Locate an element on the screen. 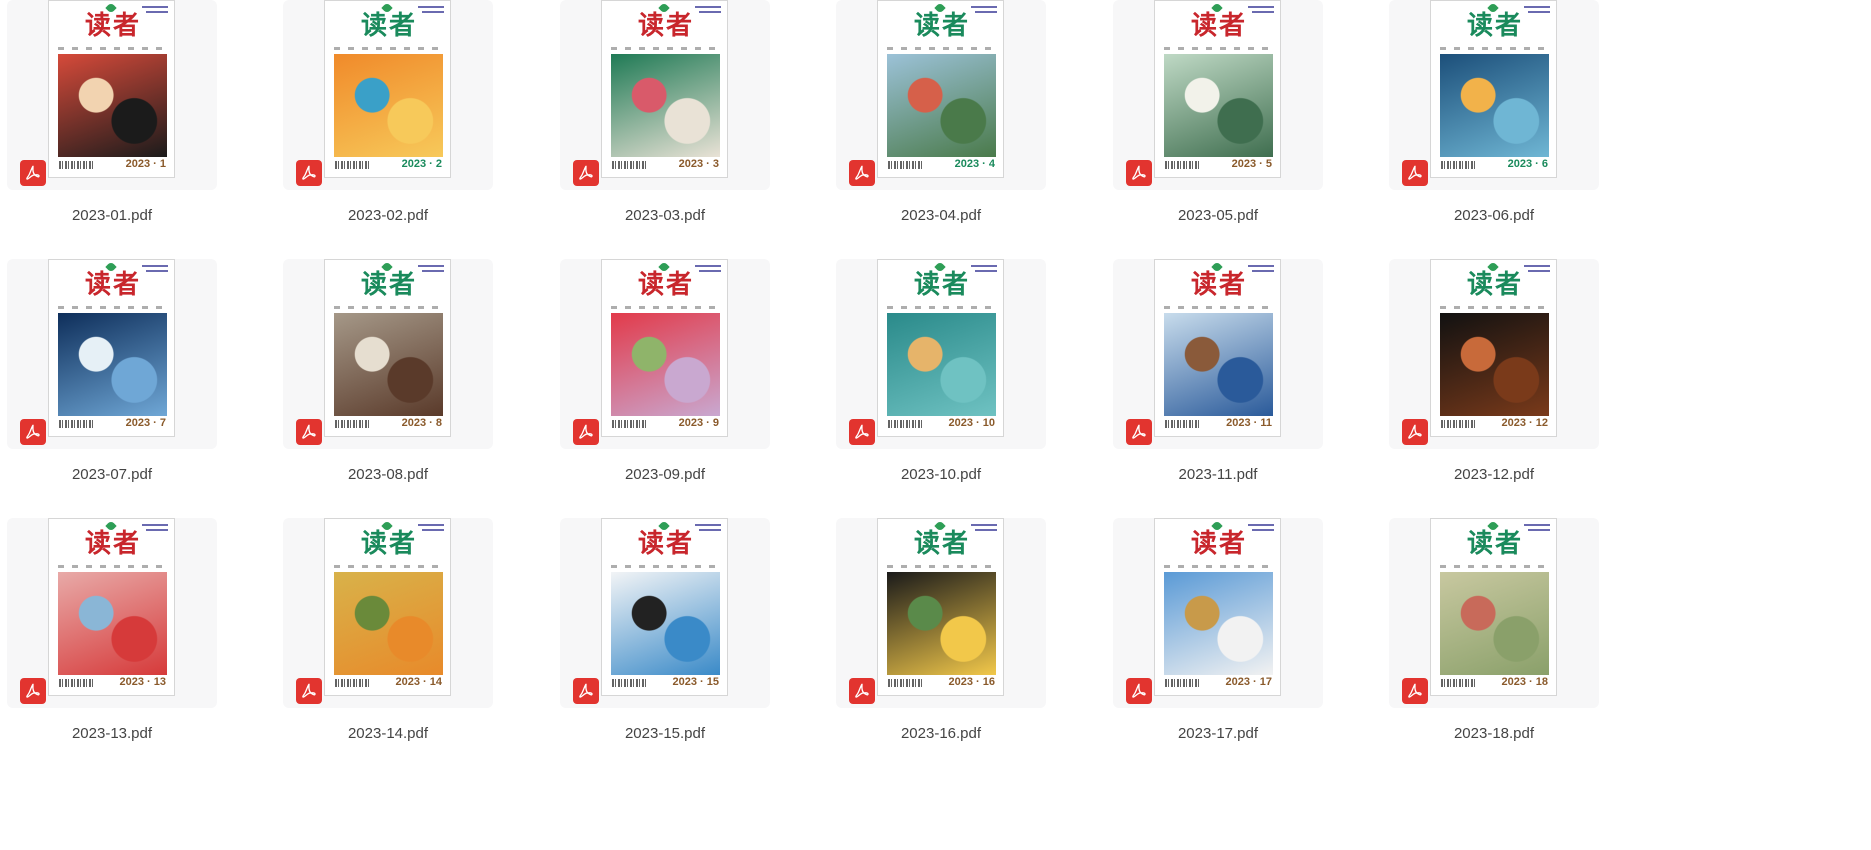 This screenshot has height=850, width=1871. file-name: 2023-04.pdf is located at coordinates (941, 215).